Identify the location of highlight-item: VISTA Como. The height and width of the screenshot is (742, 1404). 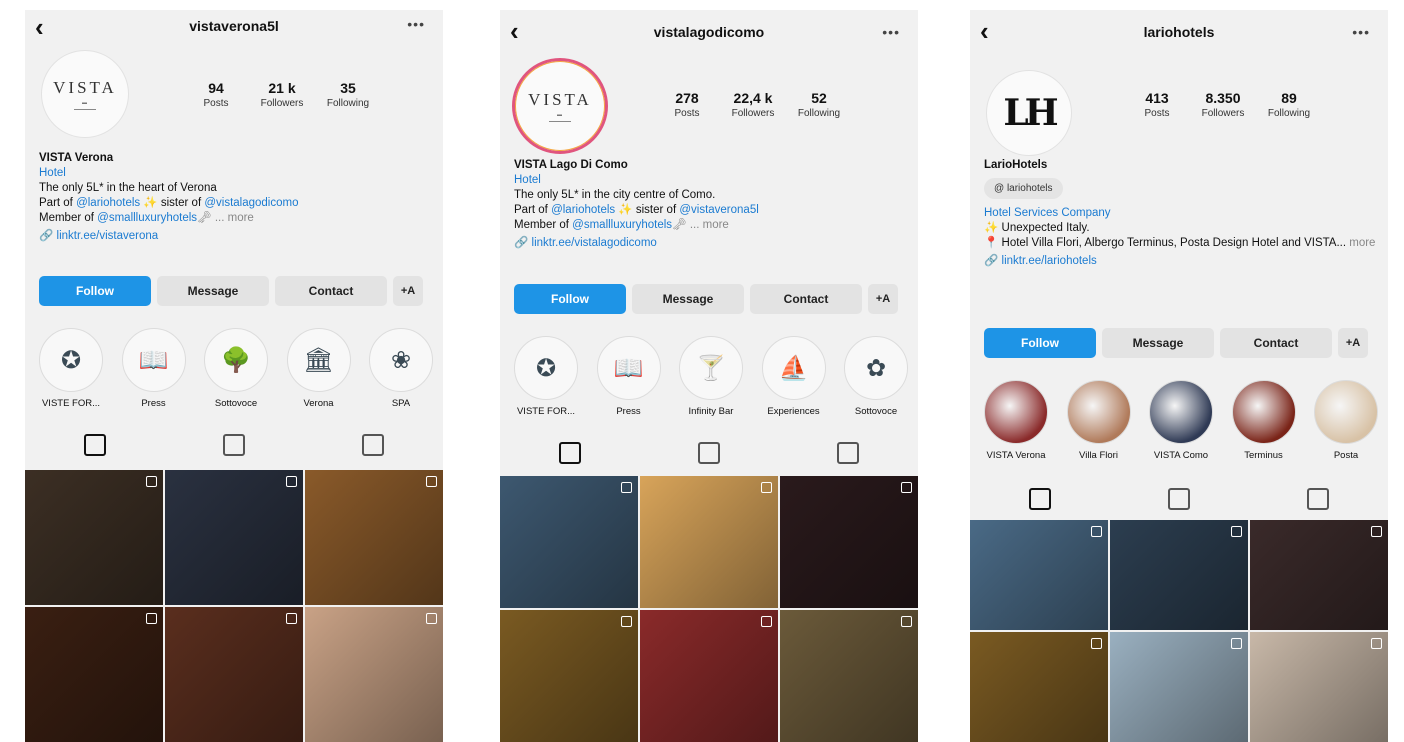
(1181, 420).